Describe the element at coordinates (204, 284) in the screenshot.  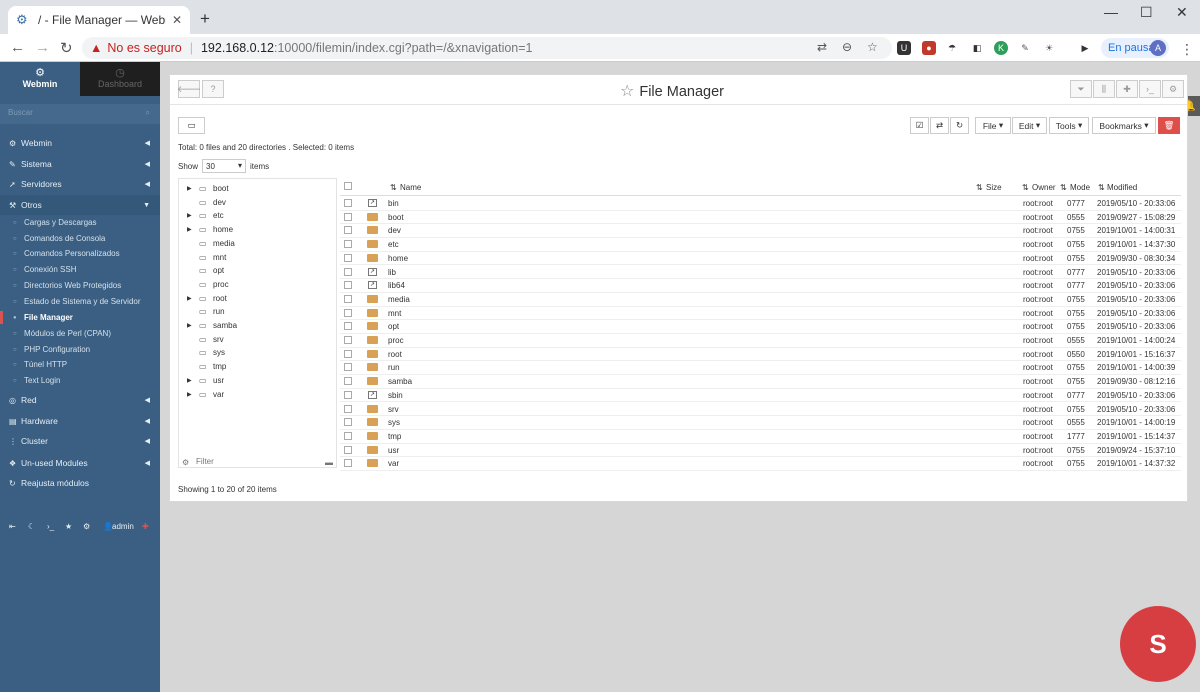
I see `tree-node: ▭ proc` at that location.